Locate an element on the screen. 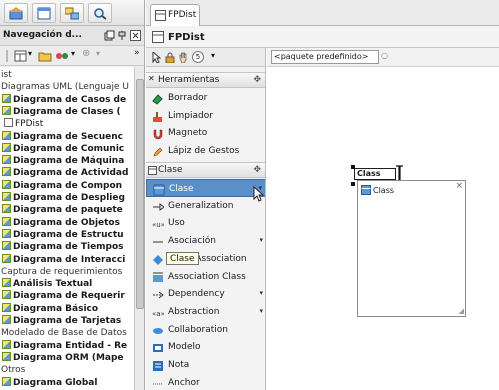 This screenshot has height=390, width=499. tree-item: Diagrama de Objetos is located at coordinates (67, 222).